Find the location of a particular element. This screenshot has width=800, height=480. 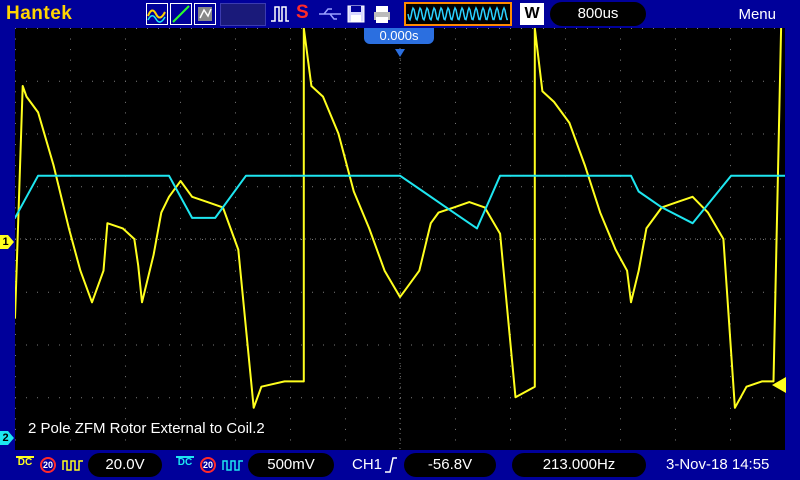

trigger-level: -56.8V is located at coordinates (450, 465).